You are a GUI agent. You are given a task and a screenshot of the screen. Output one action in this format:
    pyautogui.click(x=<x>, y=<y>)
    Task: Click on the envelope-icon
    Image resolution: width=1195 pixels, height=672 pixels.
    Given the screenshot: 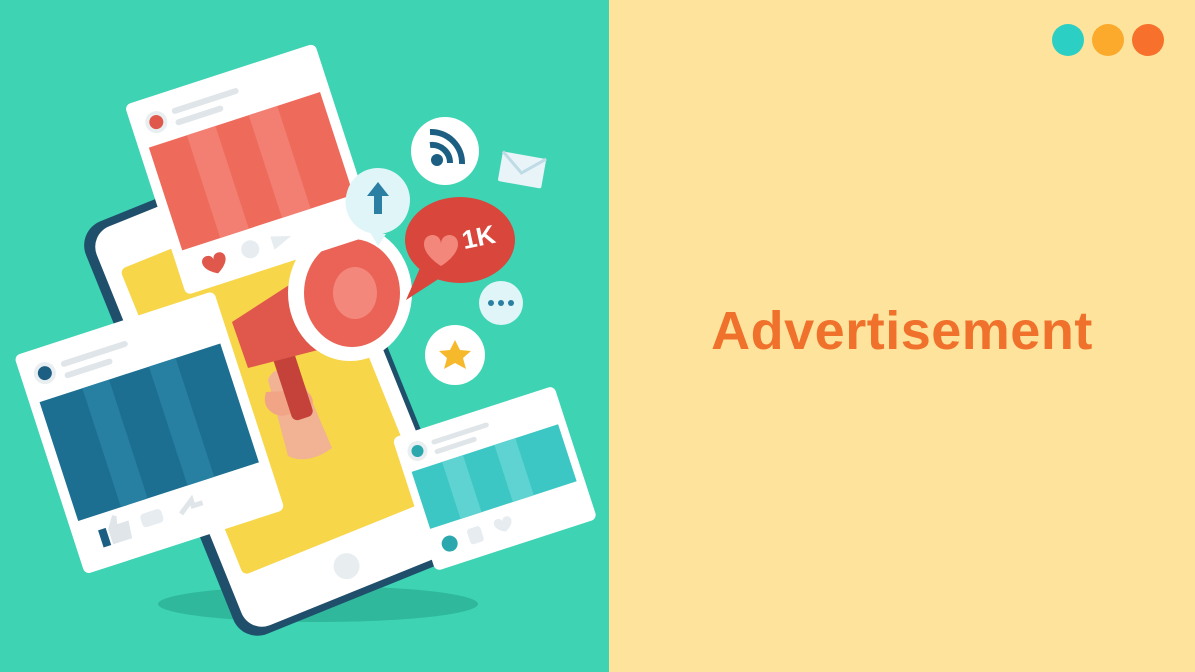 What is the action you would take?
    pyautogui.click(x=523, y=169)
    